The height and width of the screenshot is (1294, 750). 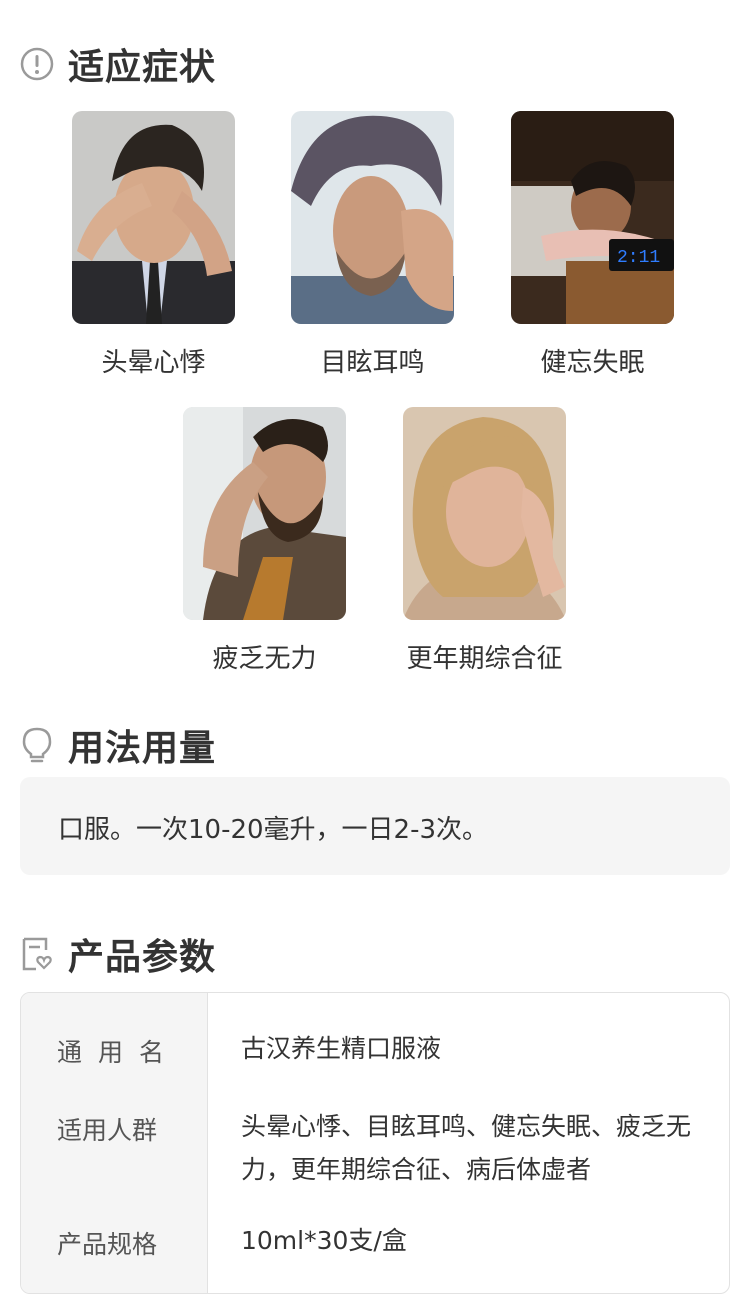 I want to click on document-heart-icon, so click(x=37, y=954).